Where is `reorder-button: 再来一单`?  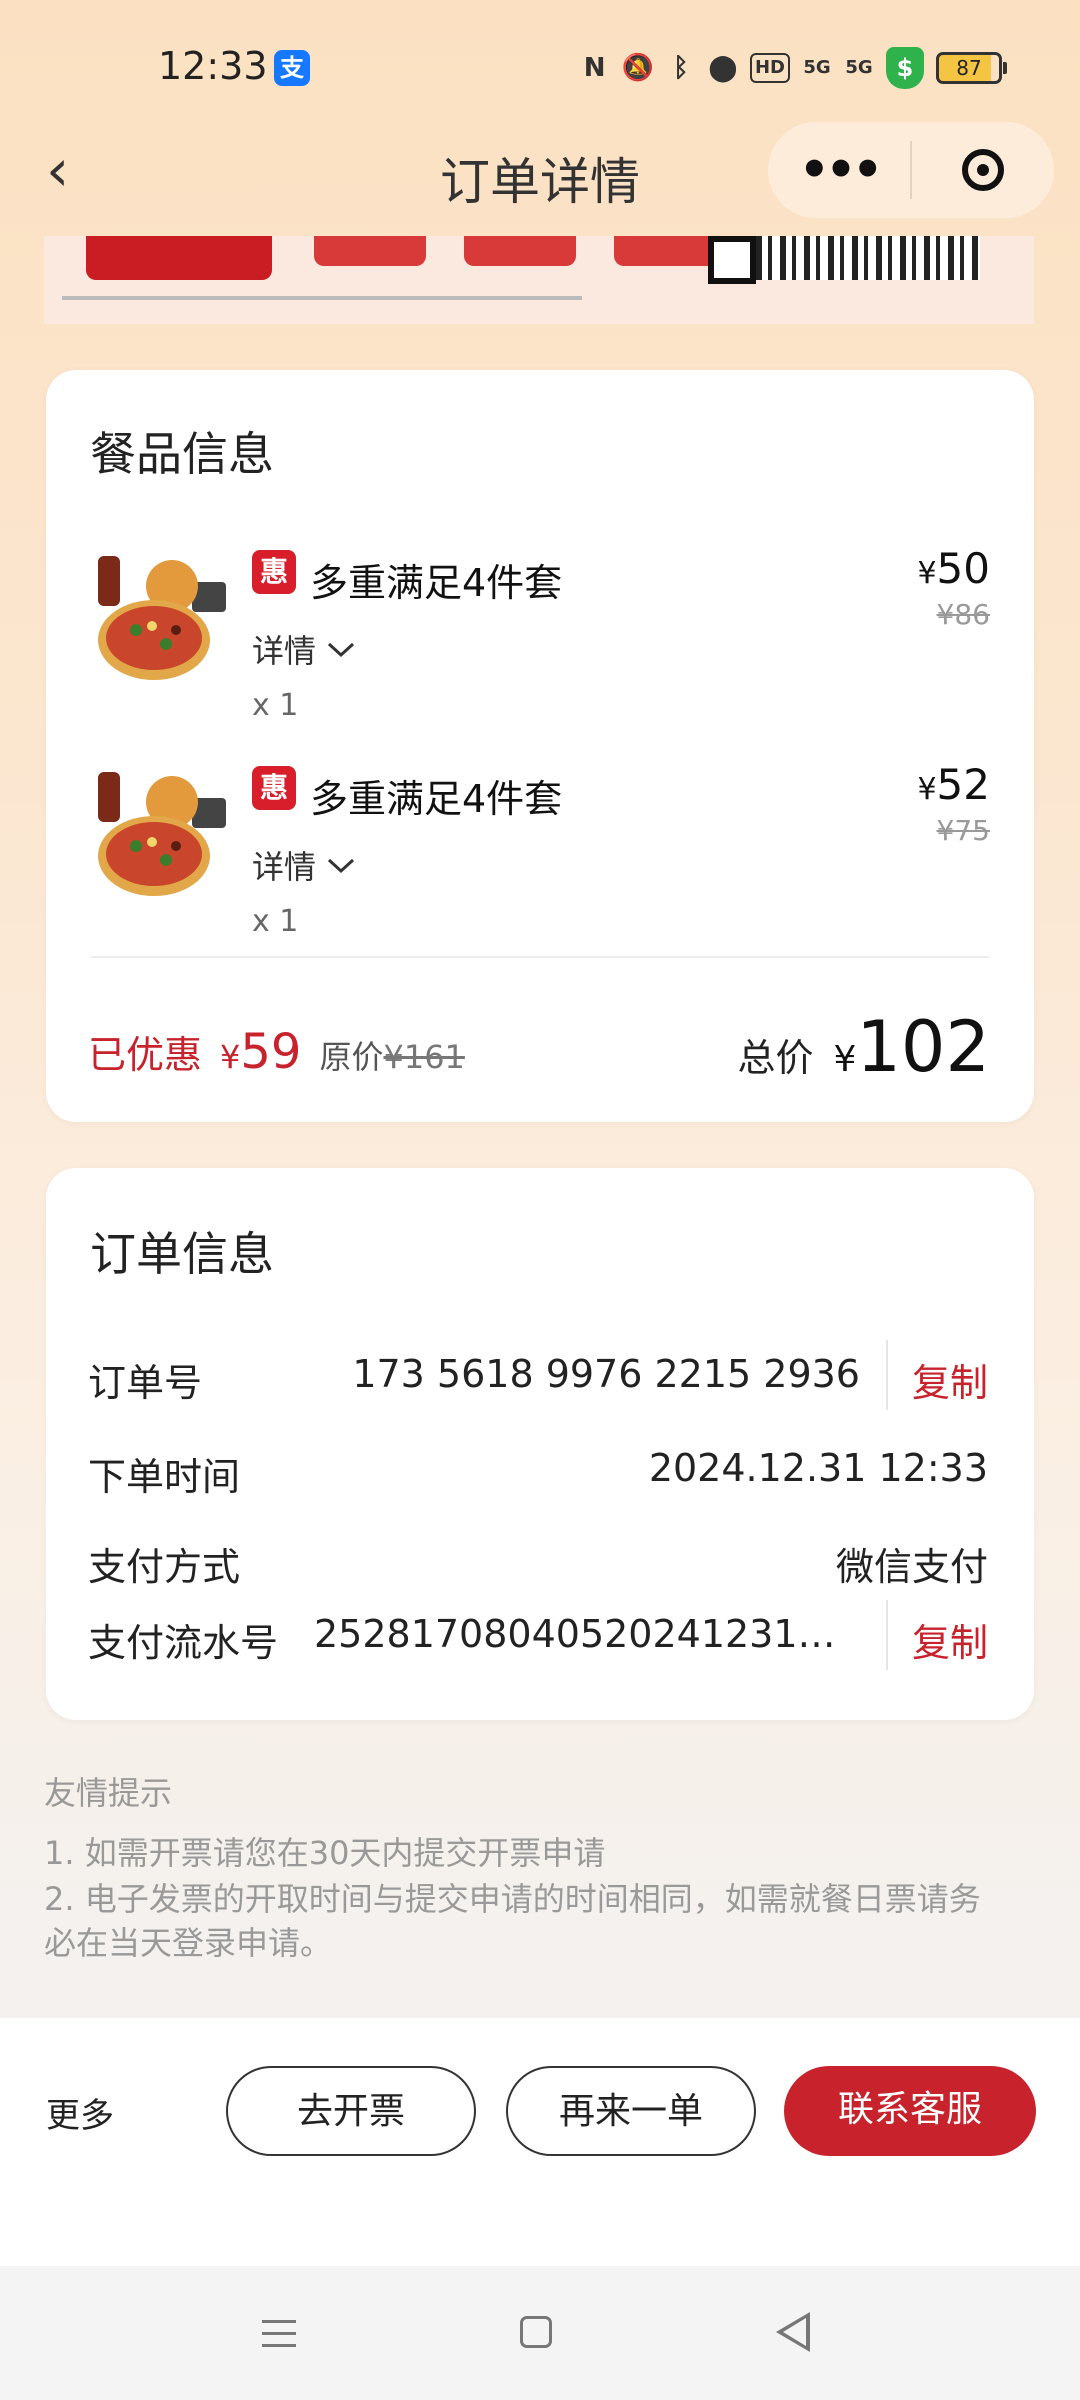 reorder-button: 再来一单 is located at coordinates (631, 2111).